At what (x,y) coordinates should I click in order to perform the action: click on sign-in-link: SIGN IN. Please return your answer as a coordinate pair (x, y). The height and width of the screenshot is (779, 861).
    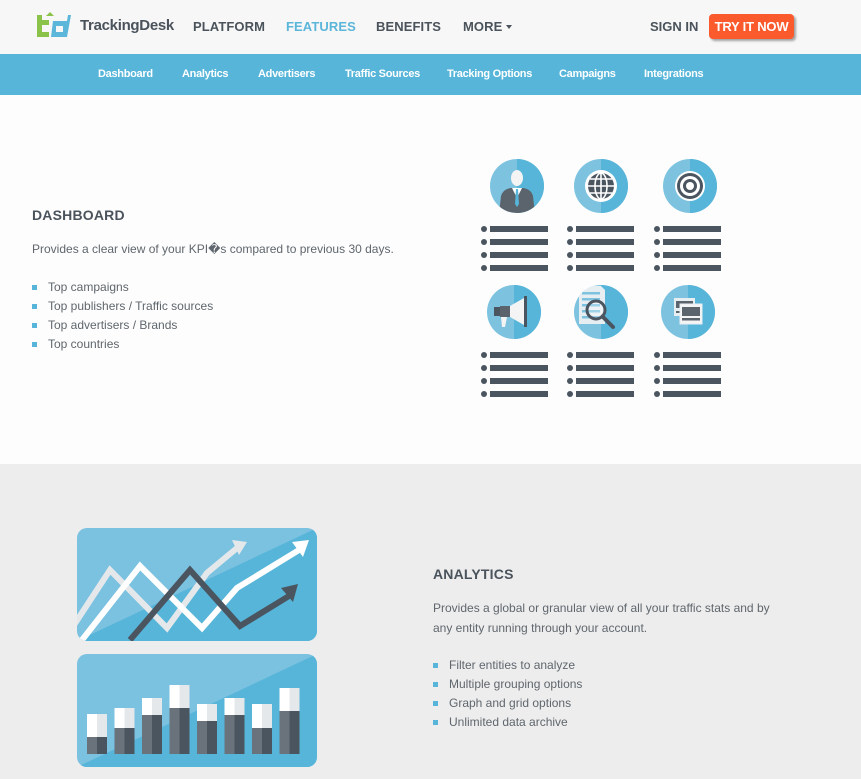
    Looking at the image, I should click on (674, 26).